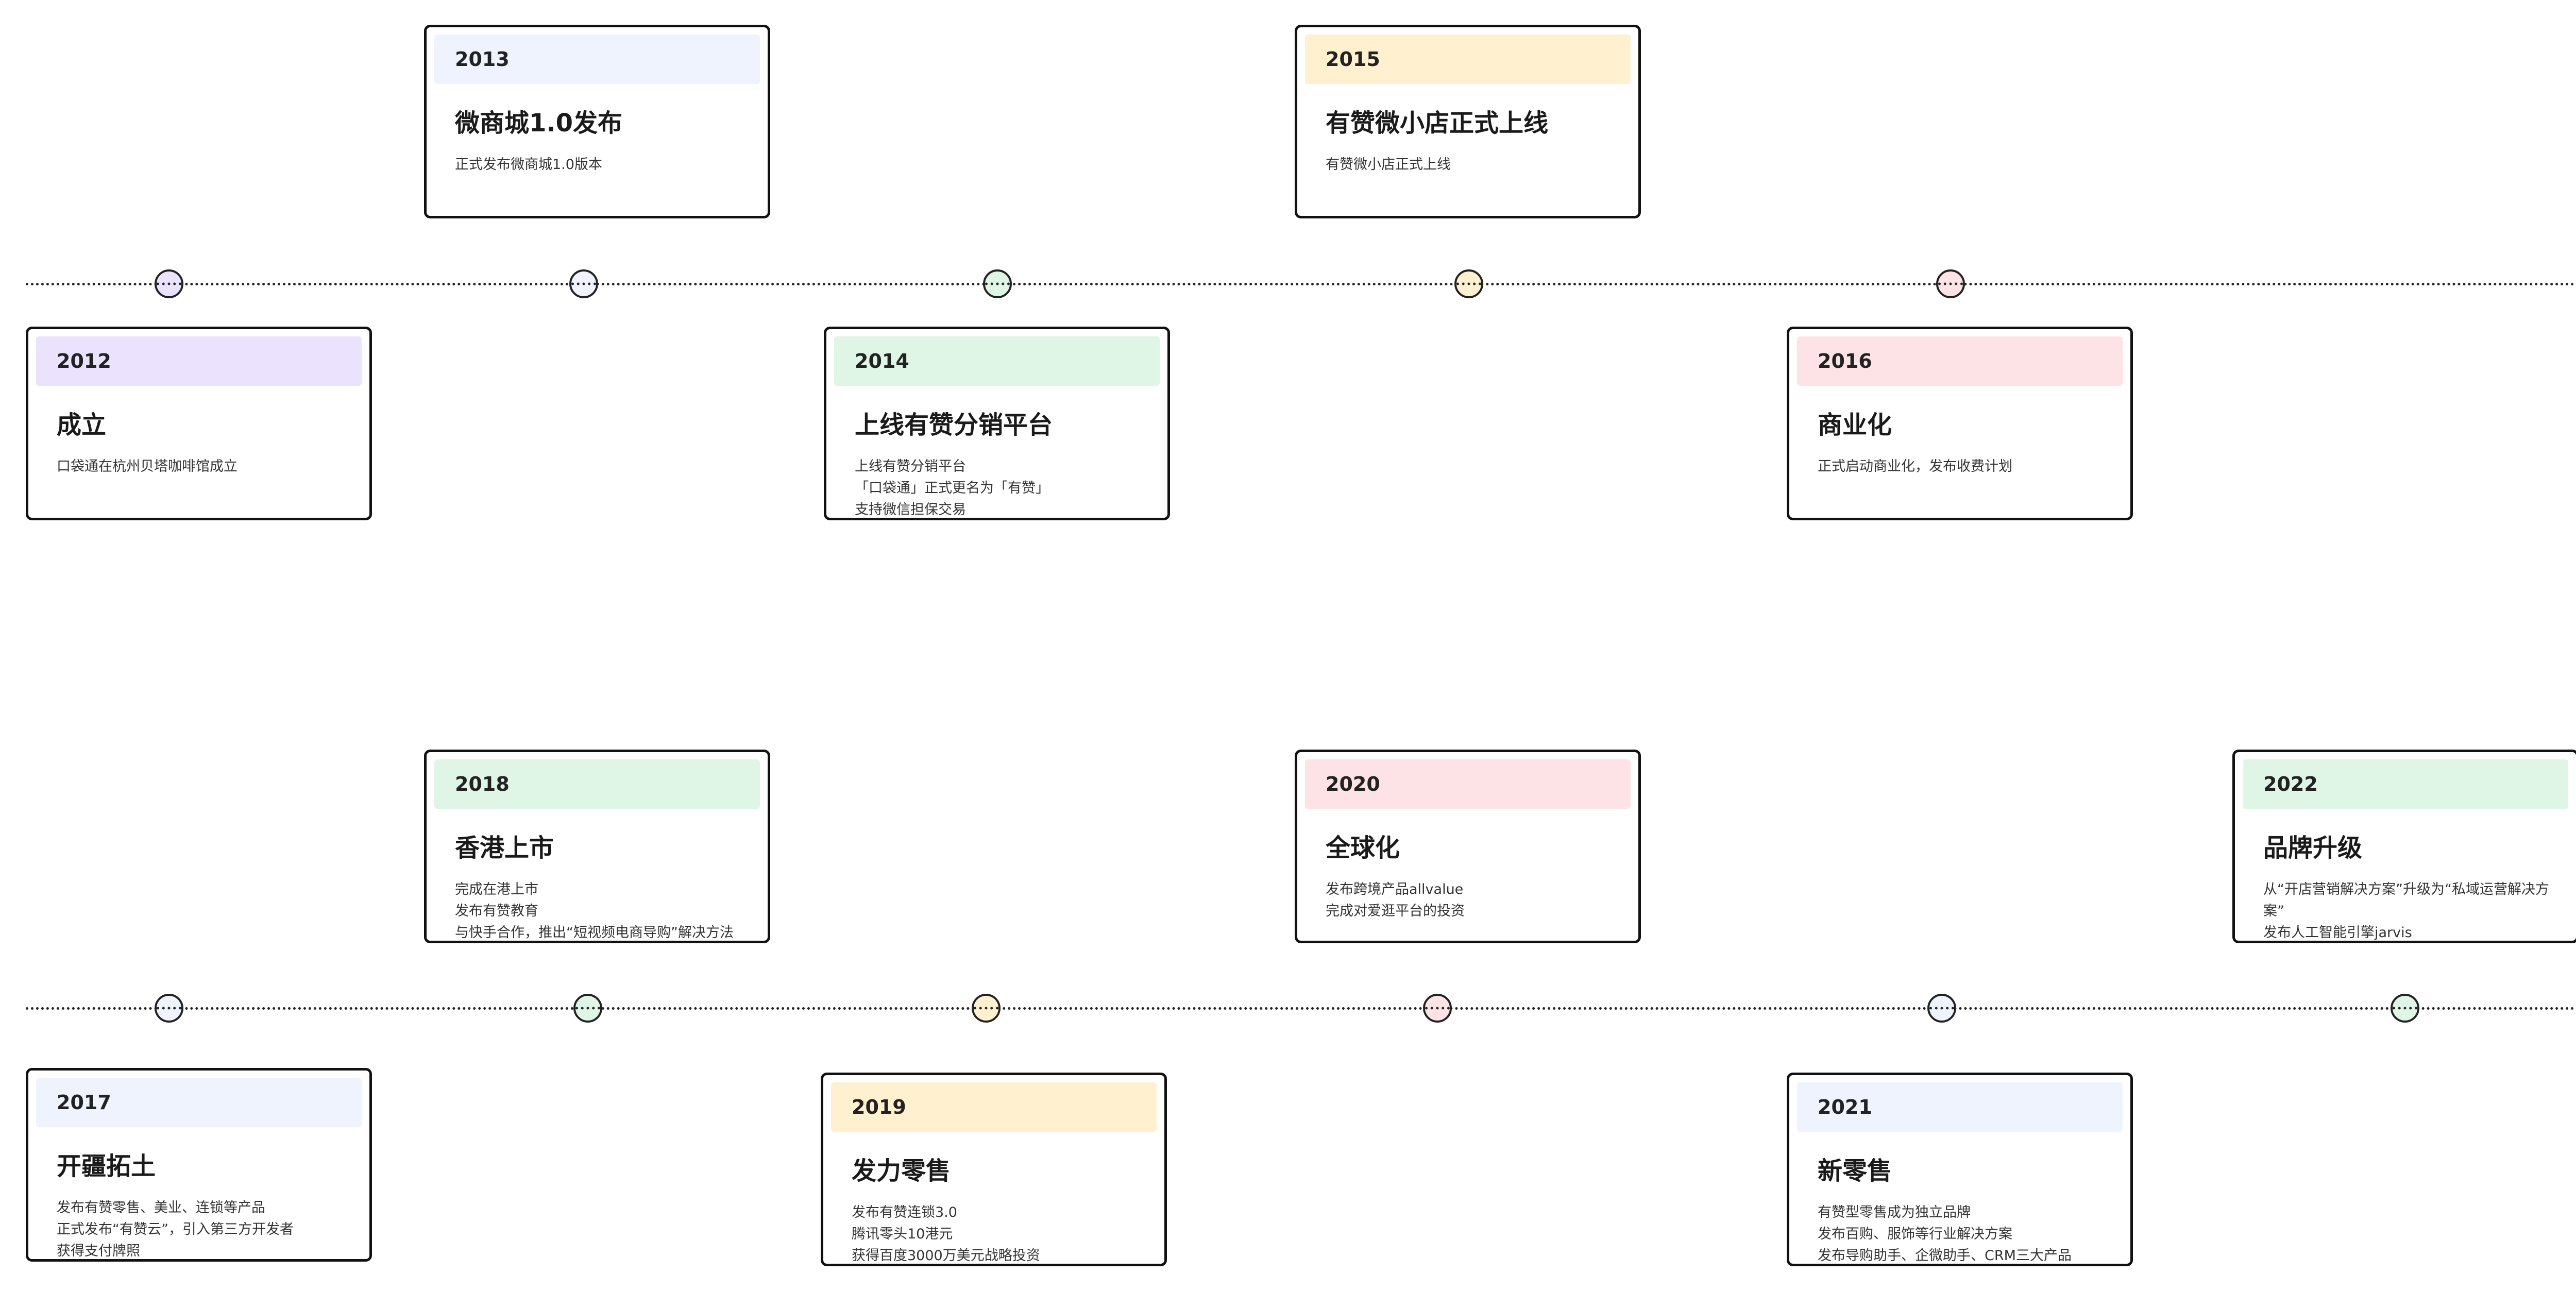 This screenshot has height=1291, width=2576. I want to click on card-title: 发力零售, so click(901, 1171).